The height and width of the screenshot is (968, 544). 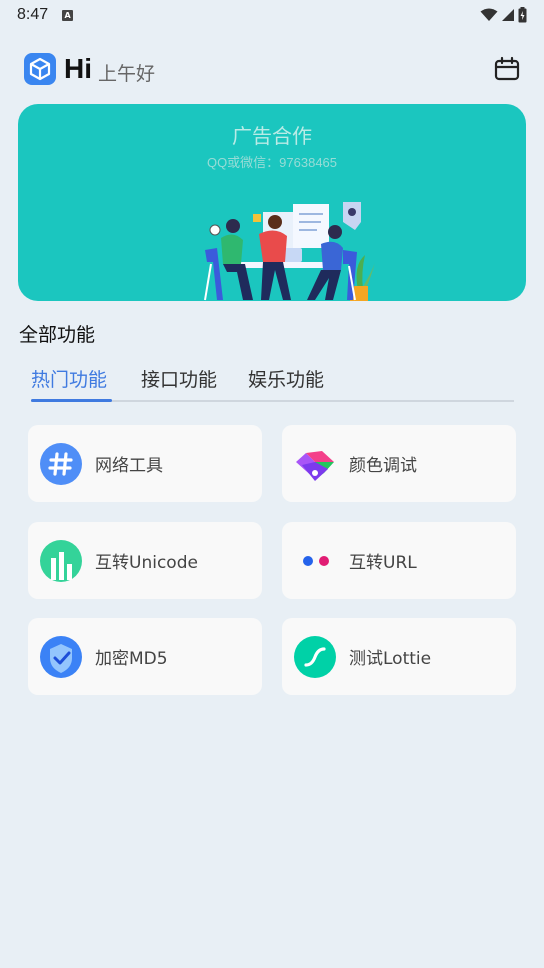 What do you see at coordinates (272, 136) in the screenshot?
I see `banner-title: 广告合作` at bounding box center [272, 136].